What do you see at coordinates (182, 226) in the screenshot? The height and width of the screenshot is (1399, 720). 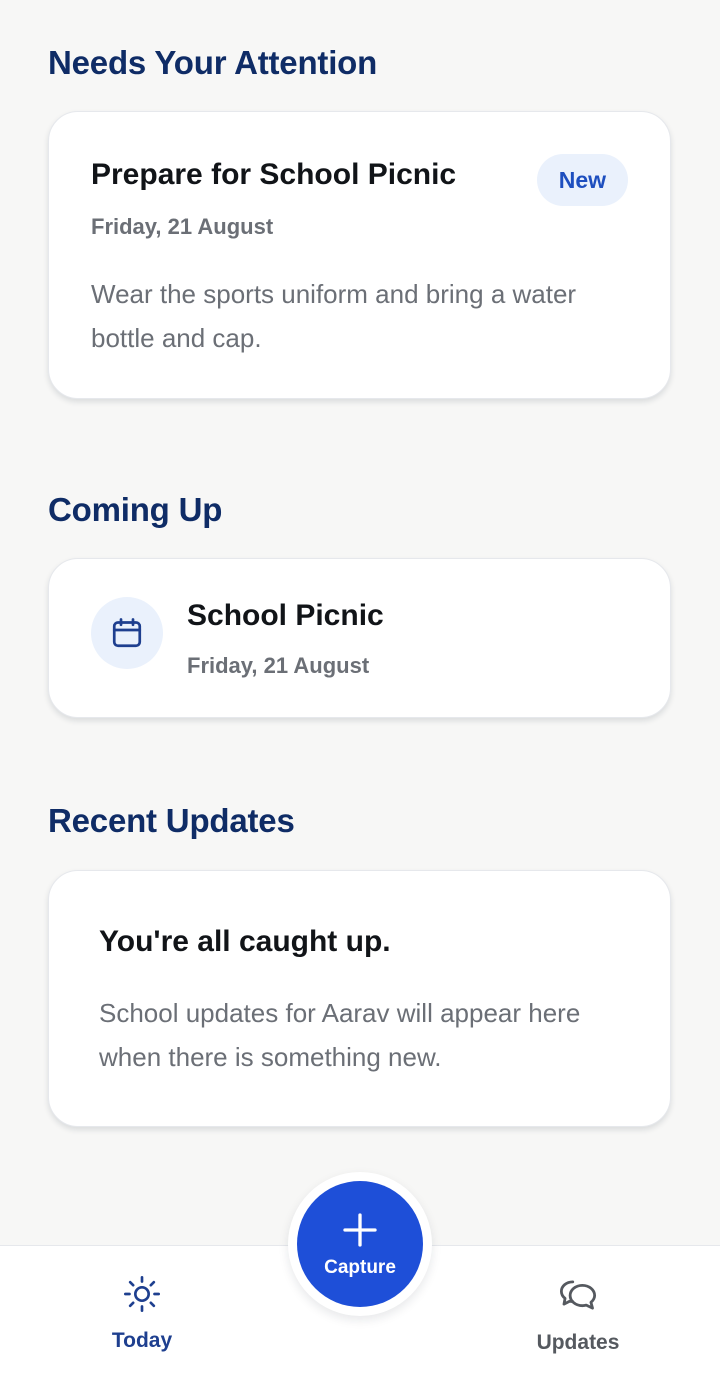 I see `attention-card-date: Friday, 21 August` at bounding box center [182, 226].